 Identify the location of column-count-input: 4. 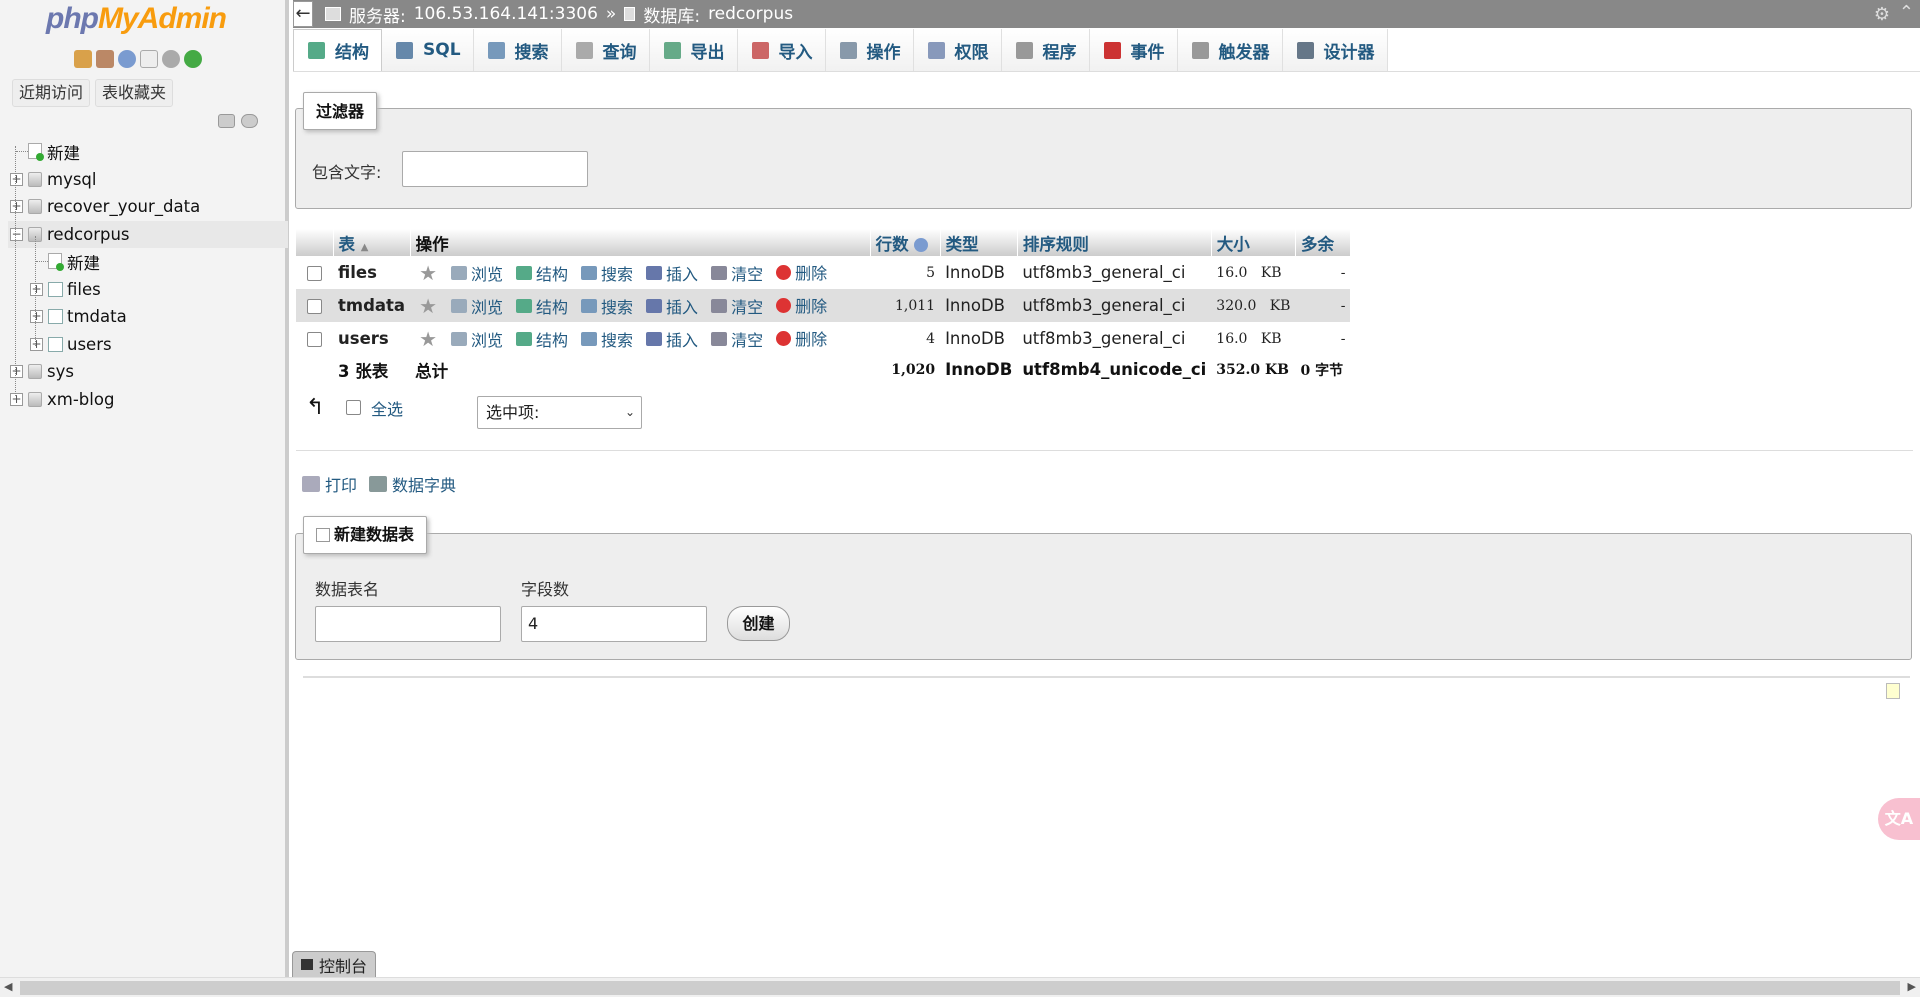
(614, 624).